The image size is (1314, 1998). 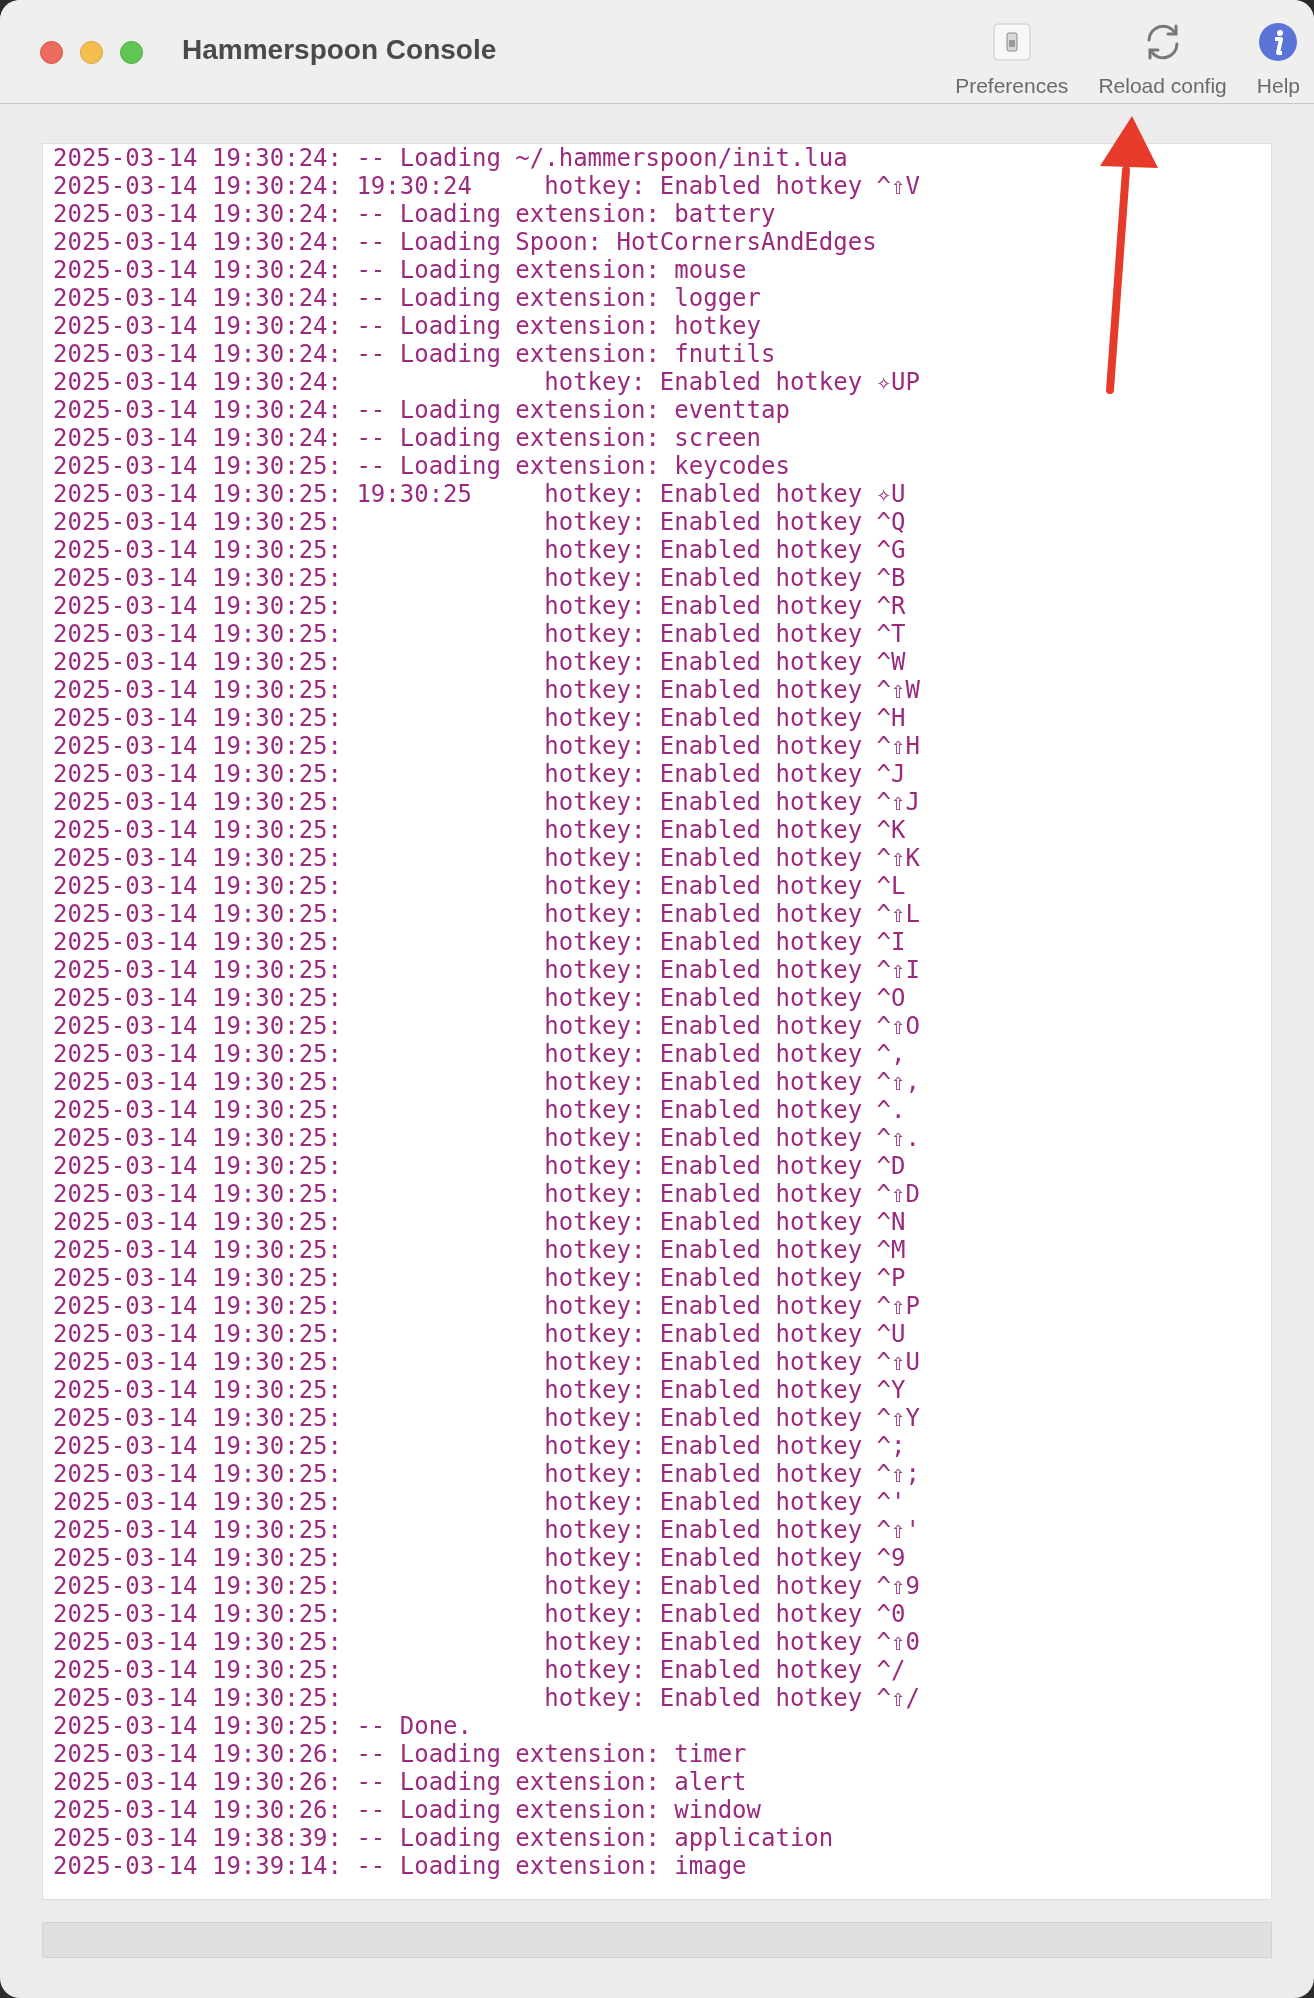 I want to click on log-message: hotkey: Enabled hotkey ^R, so click(x=725, y=606).